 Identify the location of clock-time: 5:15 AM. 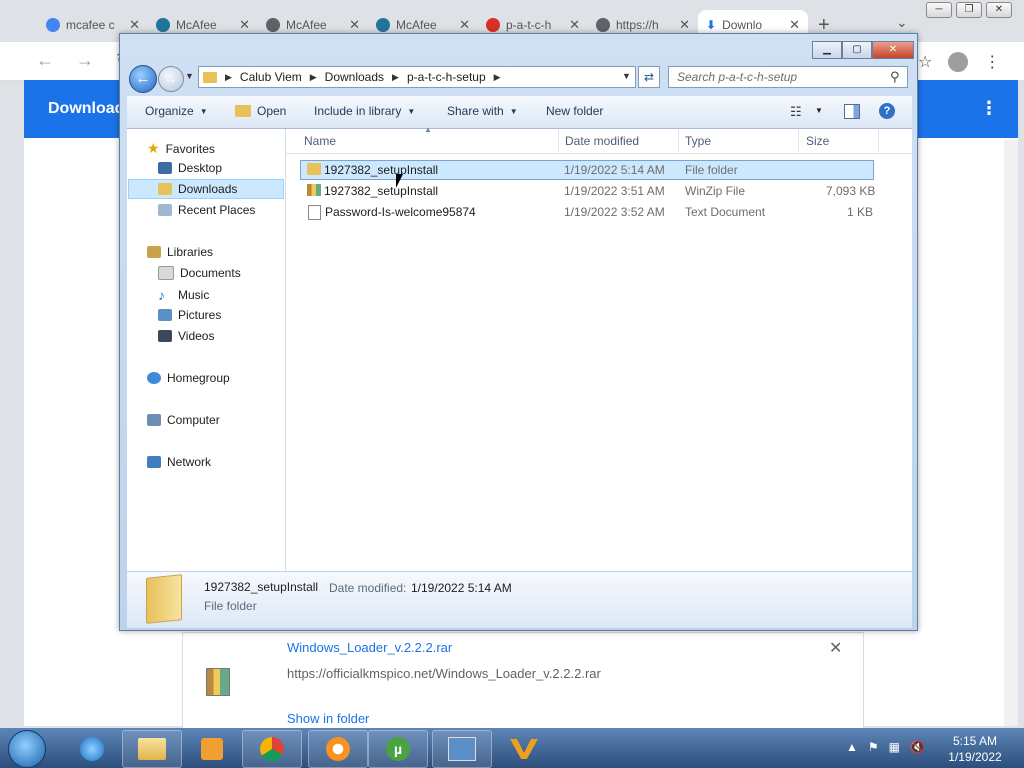
(975, 741).